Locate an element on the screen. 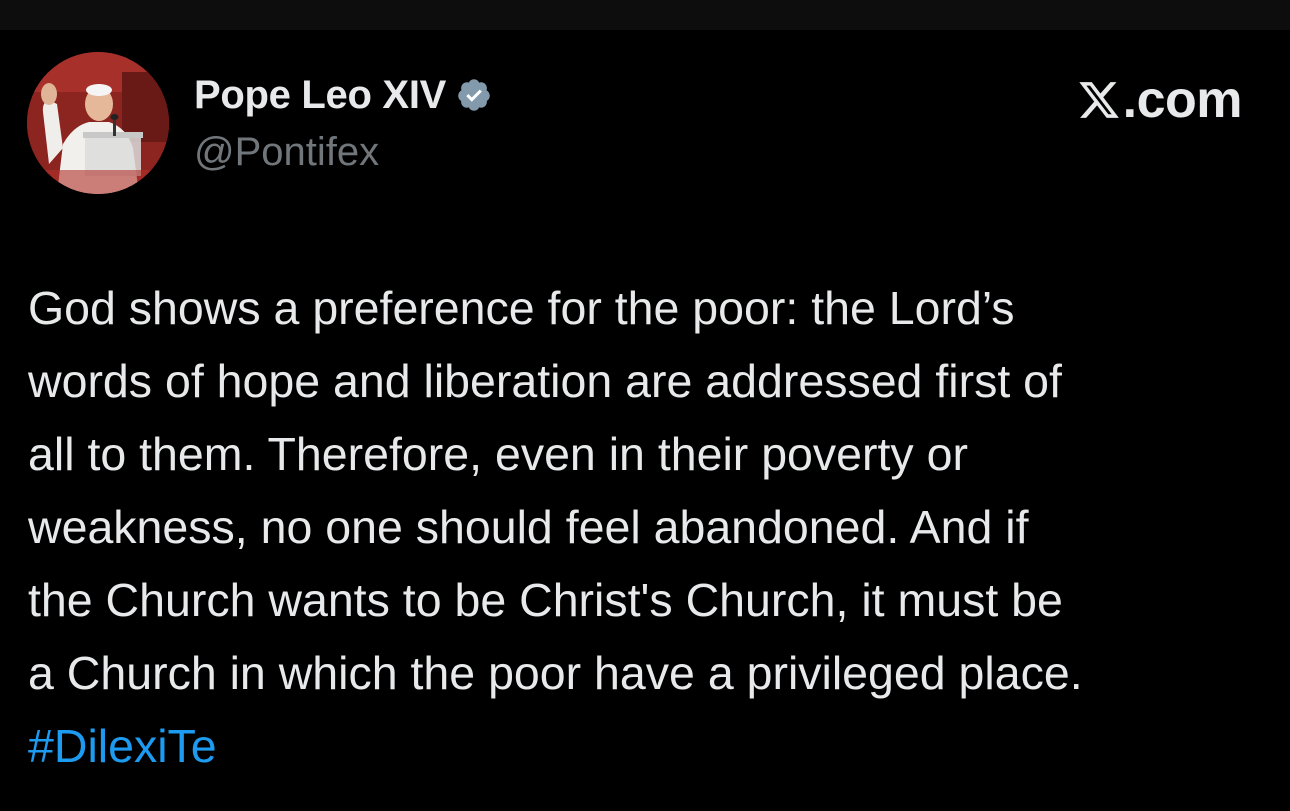 This screenshot has width=1290, height=811. brand-watermark: .com is located at coordinates (1160, 100).